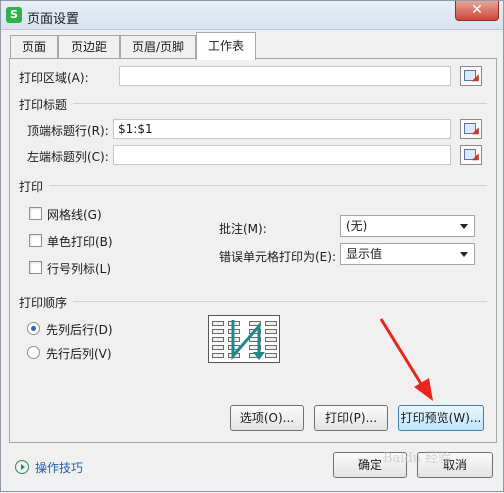 The width and height of the screenshot is (504, 493). What do you see at coordinates (53, 19) in the screenshot?
I see `window-title: 页面设置` at bounding box center [53, 19].